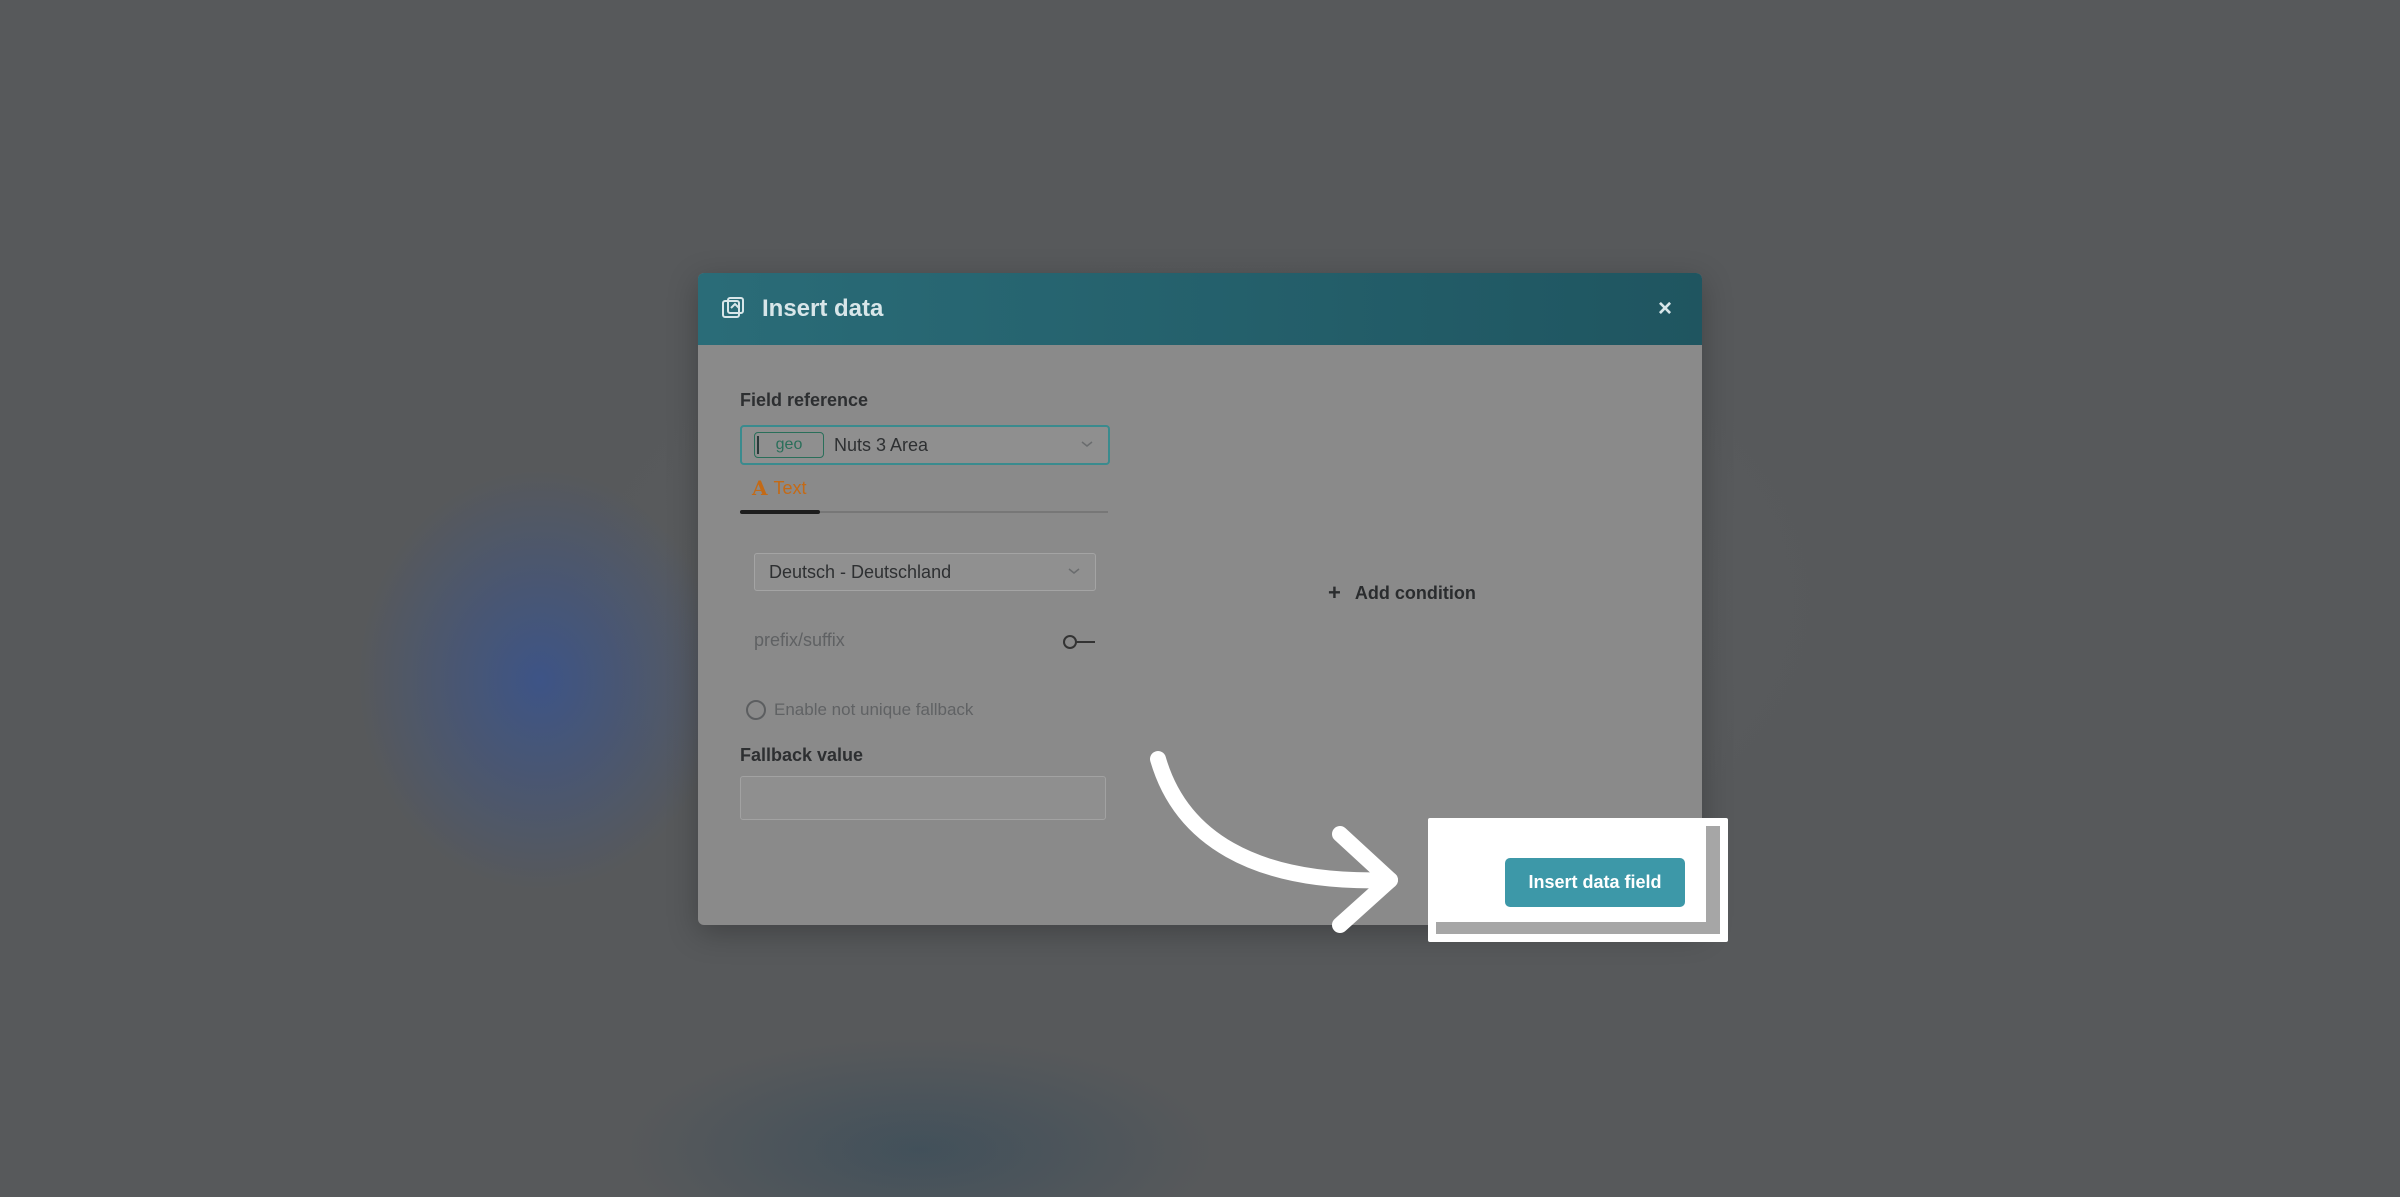  I want to click on radio-icon, so click(756, 710).